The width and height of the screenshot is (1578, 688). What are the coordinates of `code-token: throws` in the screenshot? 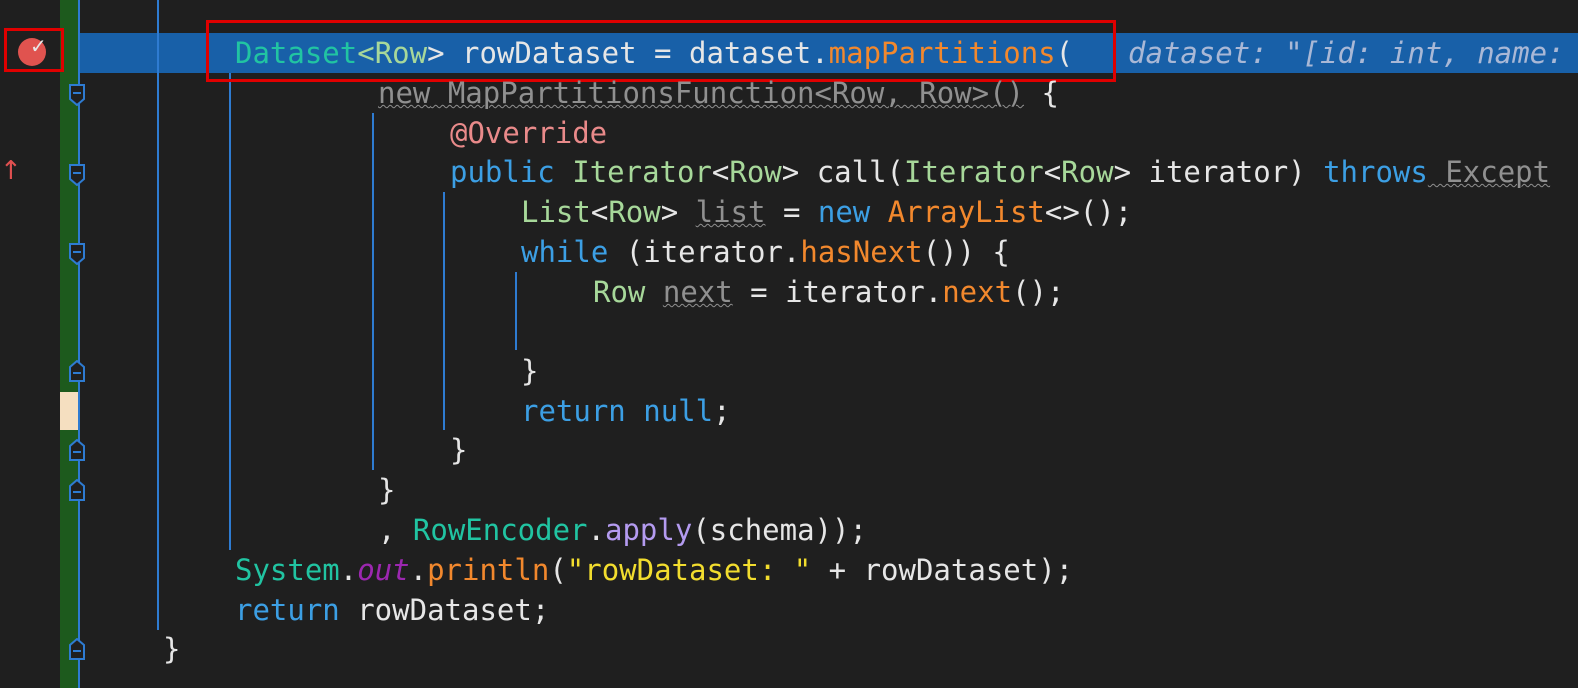 It's located at (1375, 172).